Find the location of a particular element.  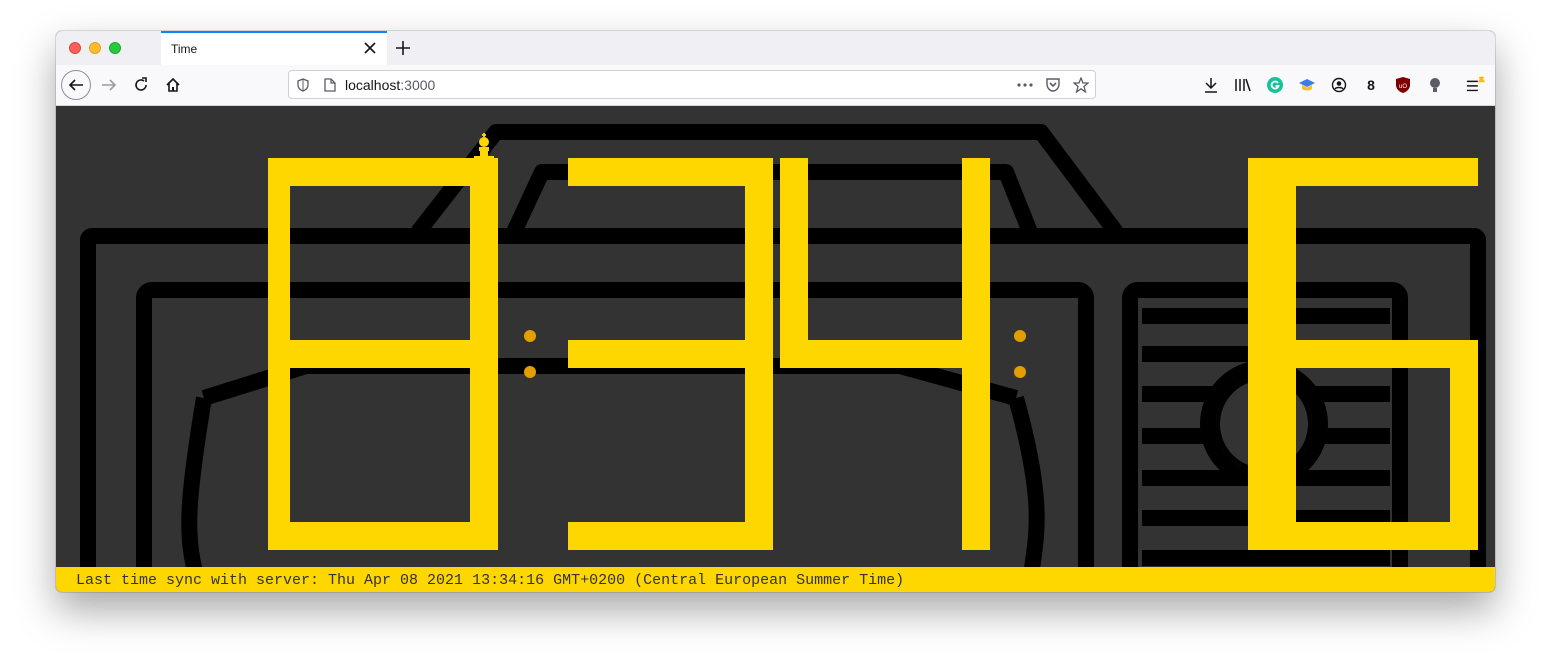

grammarly-icon is located at coordinates (1275, 85).